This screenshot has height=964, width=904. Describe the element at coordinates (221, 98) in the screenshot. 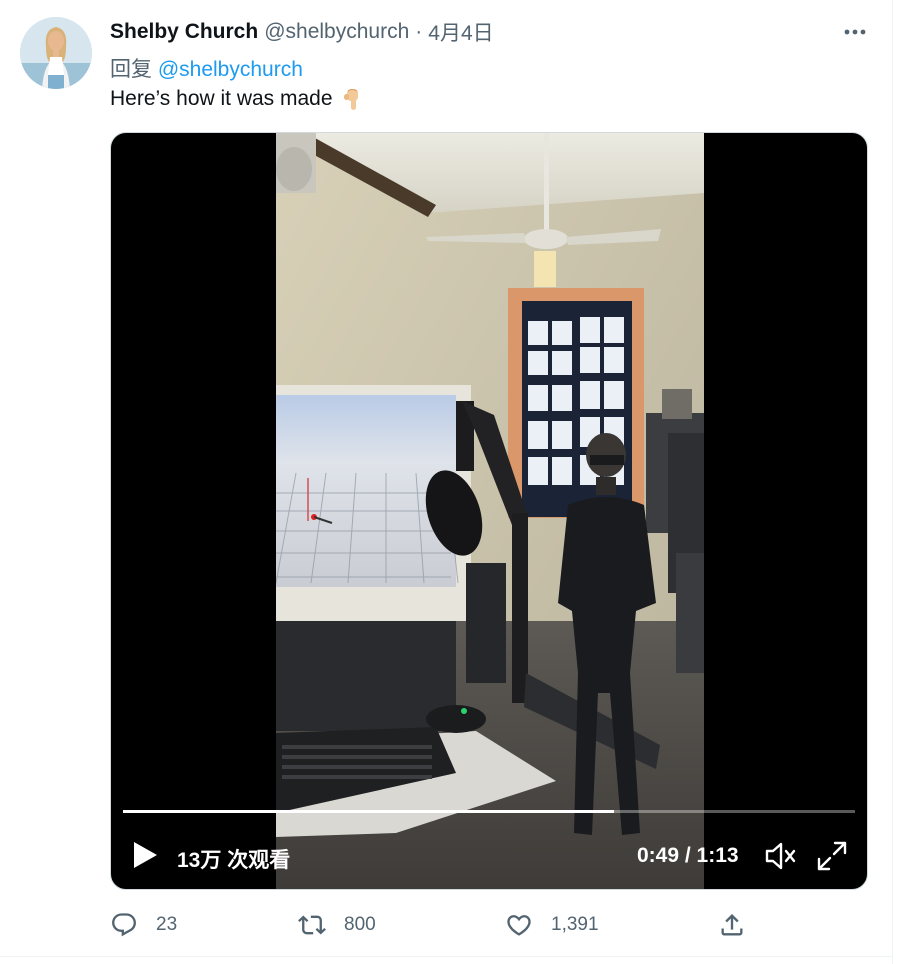

I see `tweet-text-content: Here’s how it was made` at that location.